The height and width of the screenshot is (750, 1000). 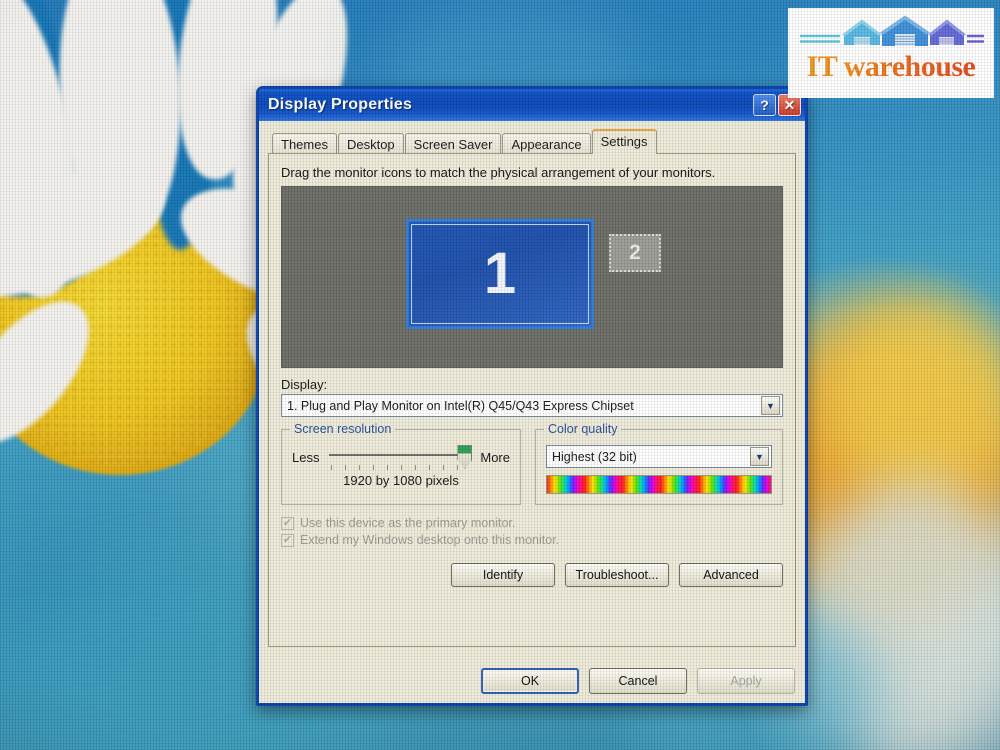 I want to click on display-label: Display:, so click(x=304, y=384).